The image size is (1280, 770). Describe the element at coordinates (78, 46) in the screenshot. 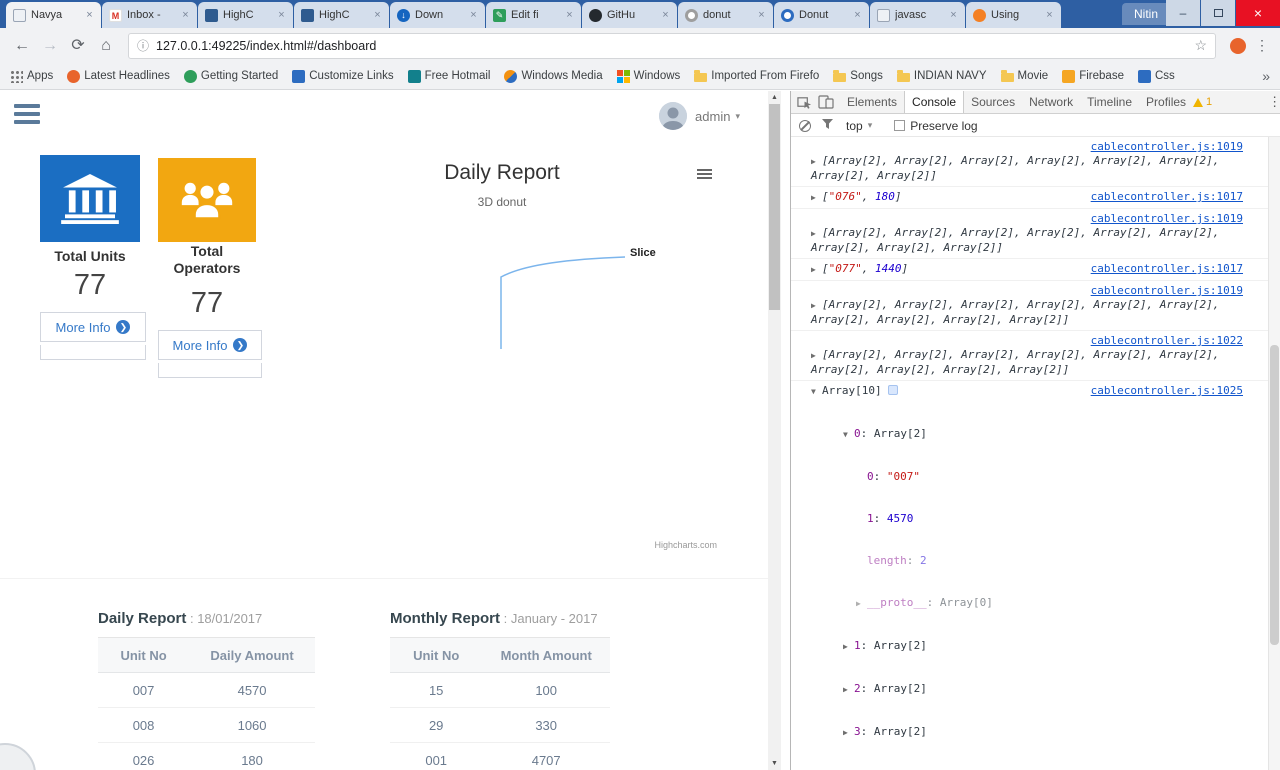

I see `reload-button: ⟳` at that location.